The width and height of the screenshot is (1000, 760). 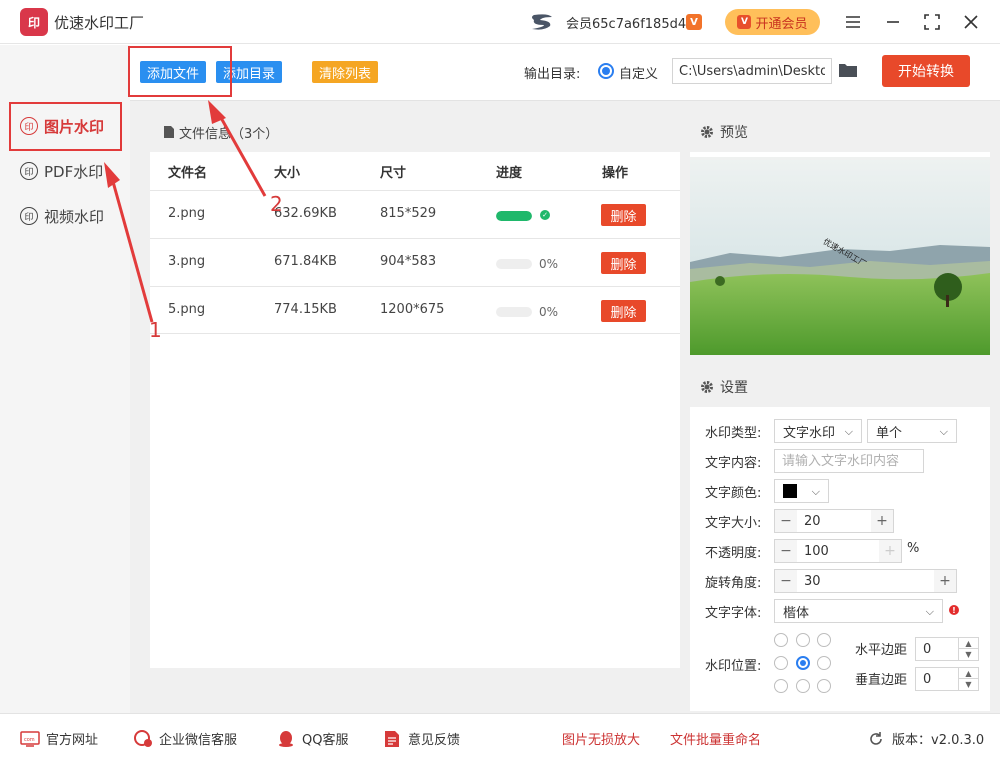 I want to click on custom-dir-radio, so click(x=606, y=71).